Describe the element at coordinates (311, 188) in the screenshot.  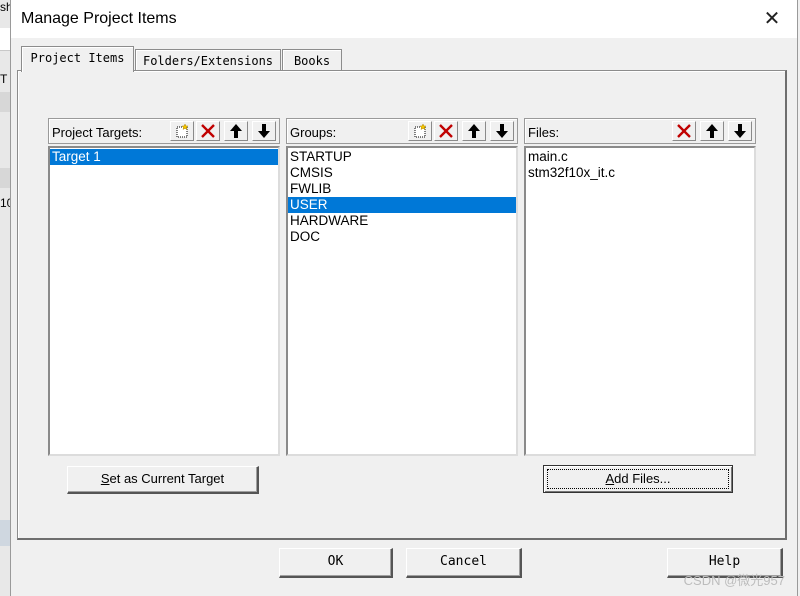
I see `list-item-text: FWLIB` at that location.